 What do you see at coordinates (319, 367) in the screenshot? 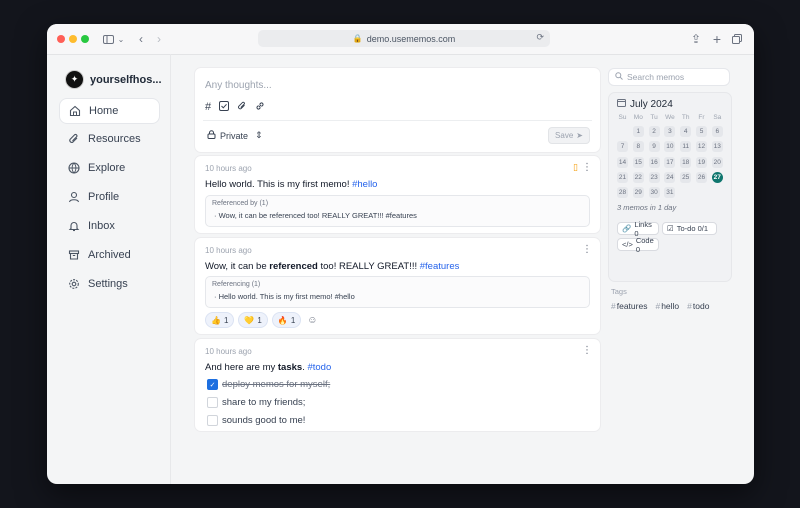
I see `tag-link: #todo` at bounding box center [319, 367].